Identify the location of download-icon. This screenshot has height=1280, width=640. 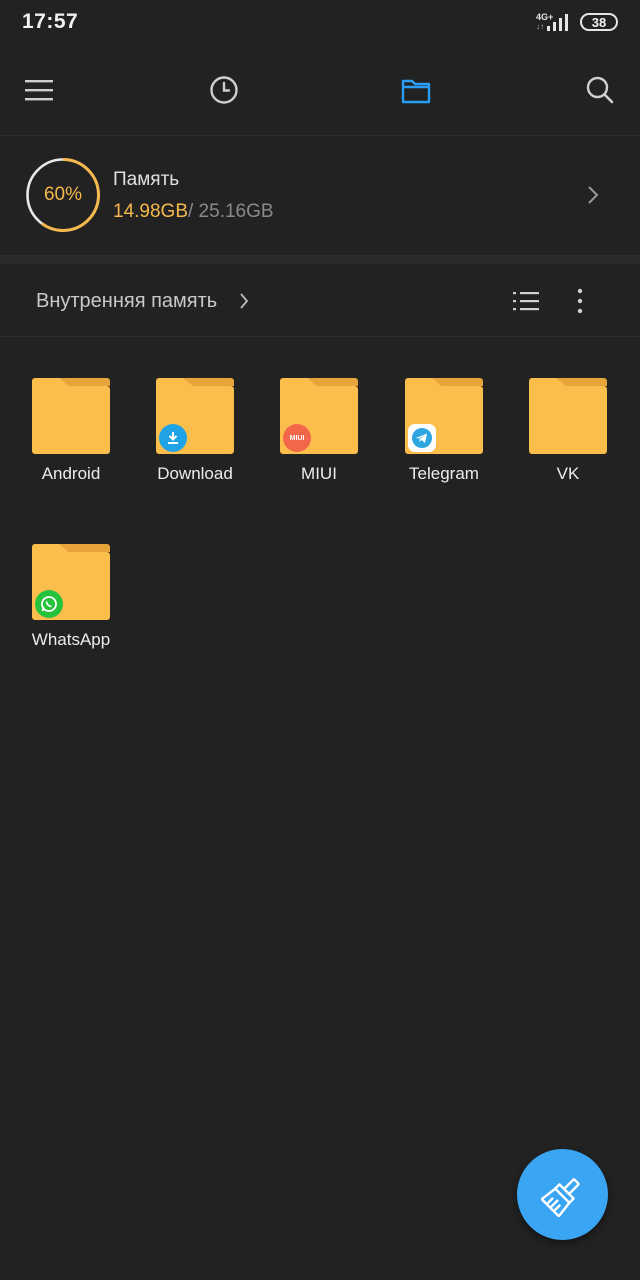
(173, 438).